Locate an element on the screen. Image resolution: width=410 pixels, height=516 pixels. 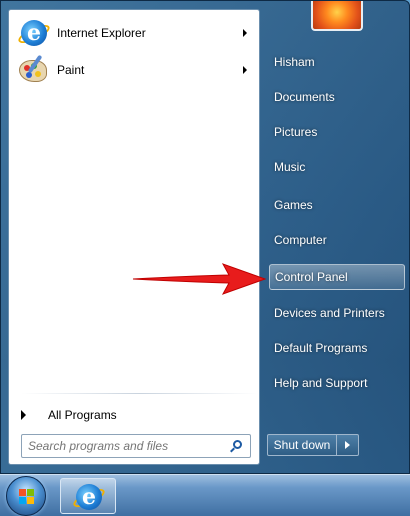
all-programs-label: All Programs is located at coordinates (82, 415).